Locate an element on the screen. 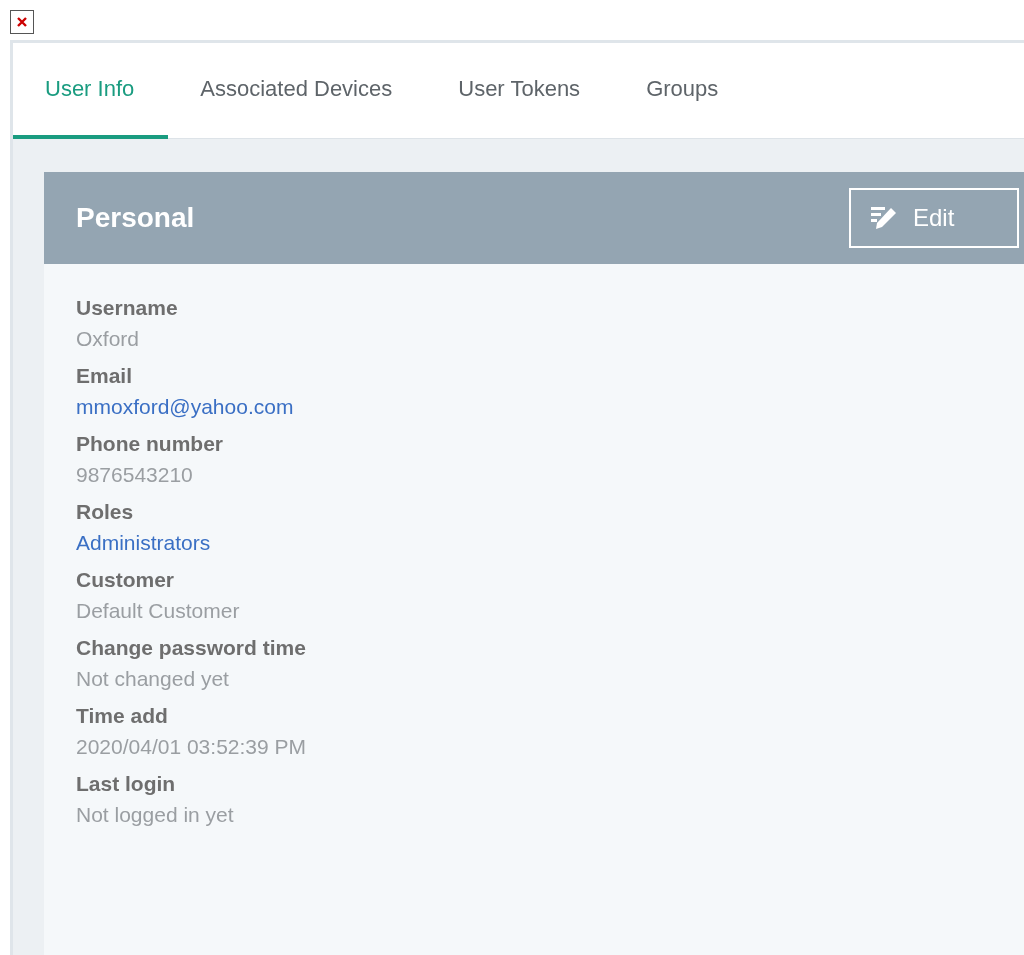  field-value: Oxford is located at coordinates (108, 339).